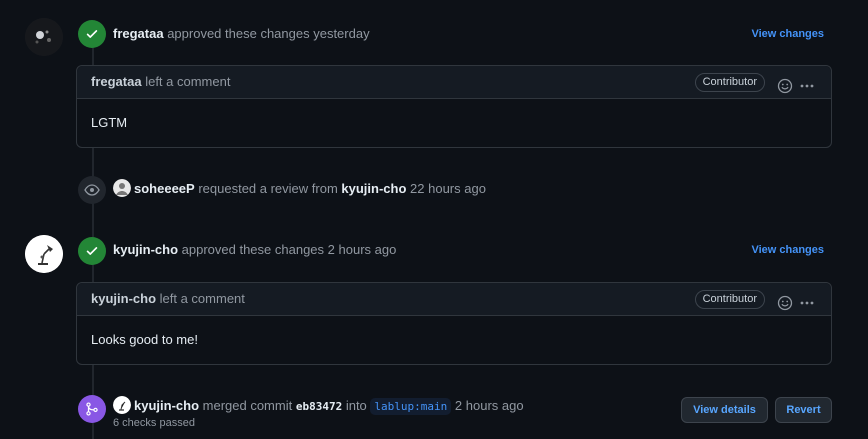 This screenshot has height=439, width=868. Describe the element at coordinates (341, 33) in the screenshot. I see `review1-time: yesterday` at that location.